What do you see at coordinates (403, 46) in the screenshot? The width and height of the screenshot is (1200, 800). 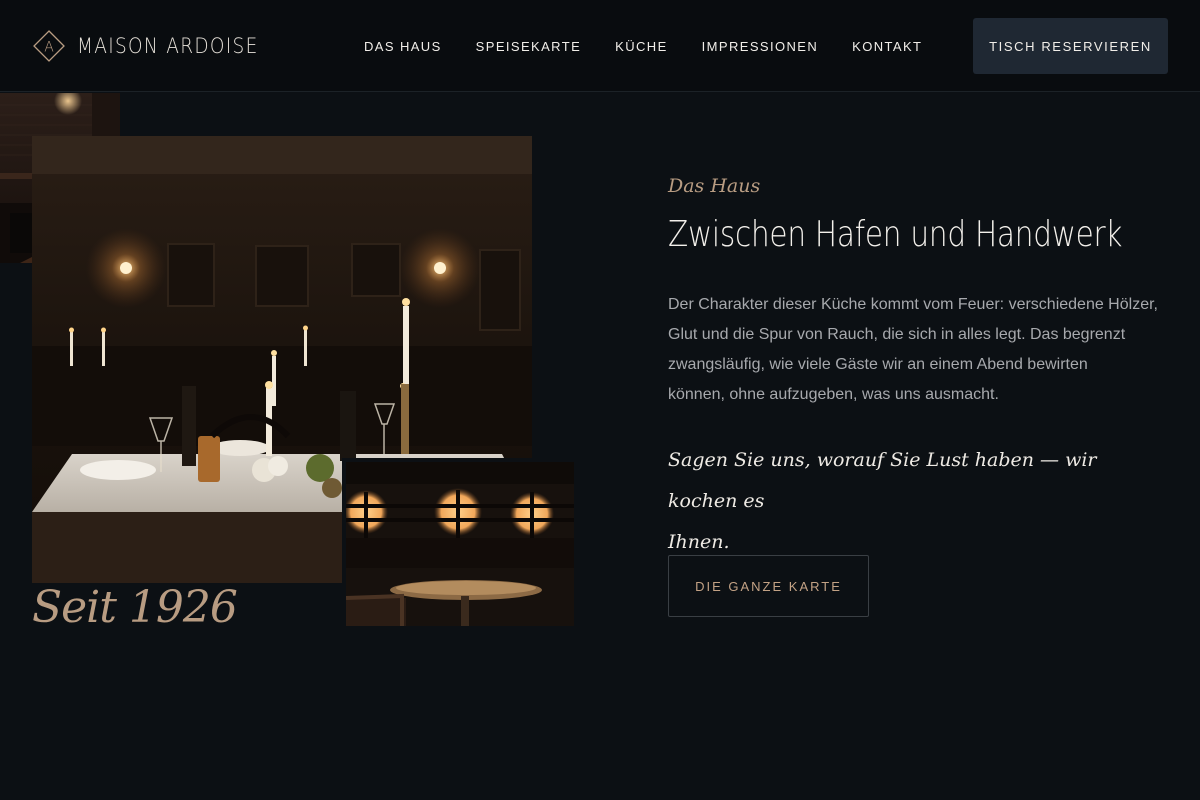 I see `nav-item-das-haus: DAS HAUS` at bounding box center [403, 46].